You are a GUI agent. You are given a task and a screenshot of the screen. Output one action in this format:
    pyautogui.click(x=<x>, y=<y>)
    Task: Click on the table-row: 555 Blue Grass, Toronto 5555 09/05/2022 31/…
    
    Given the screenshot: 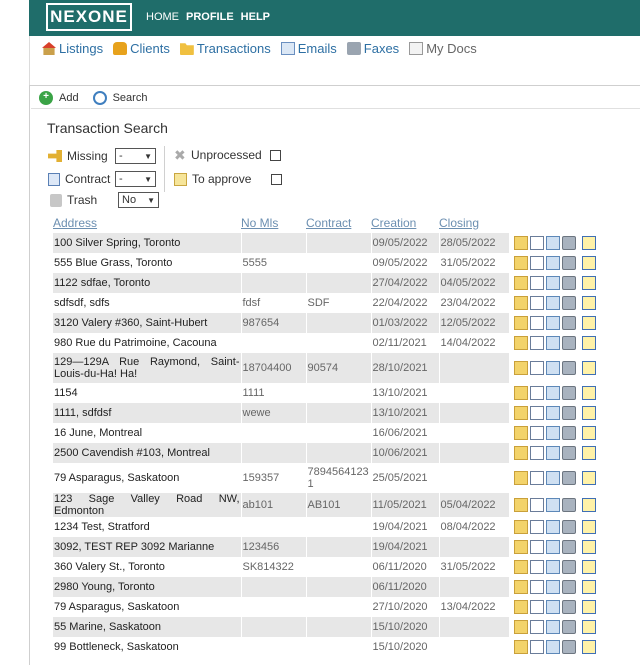 What is the action you would take?
    pyautogui.click(x=329, y=263)
    